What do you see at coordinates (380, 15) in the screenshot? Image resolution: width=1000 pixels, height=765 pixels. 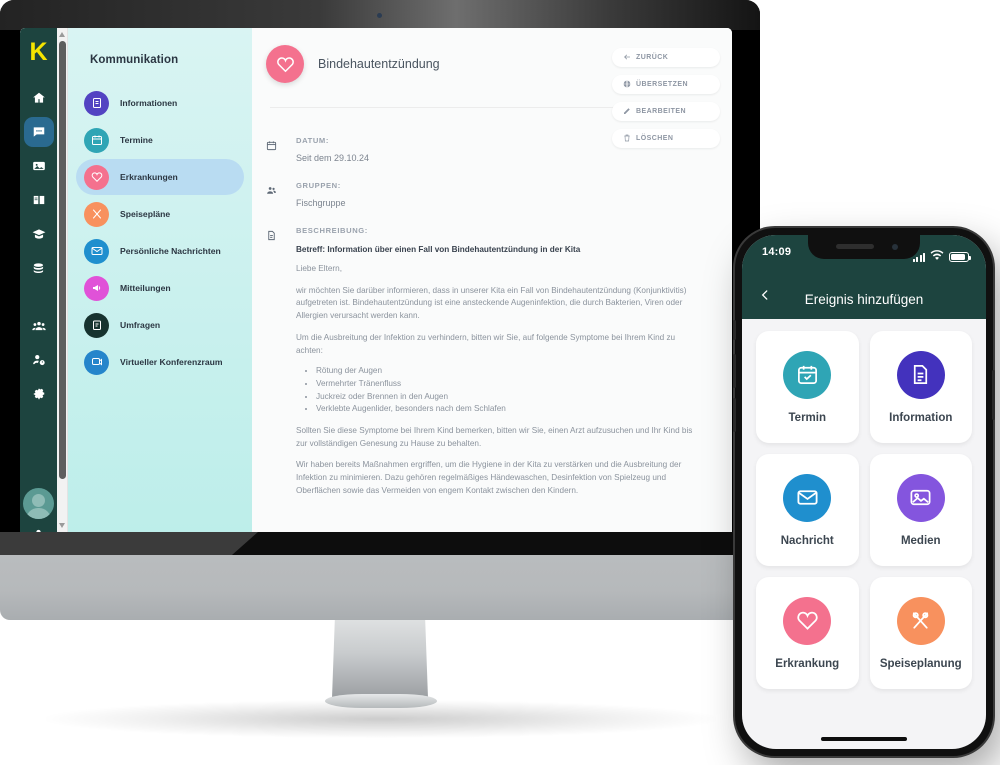 I see `monitor-top-bezel` at bounding box center [380, 15].